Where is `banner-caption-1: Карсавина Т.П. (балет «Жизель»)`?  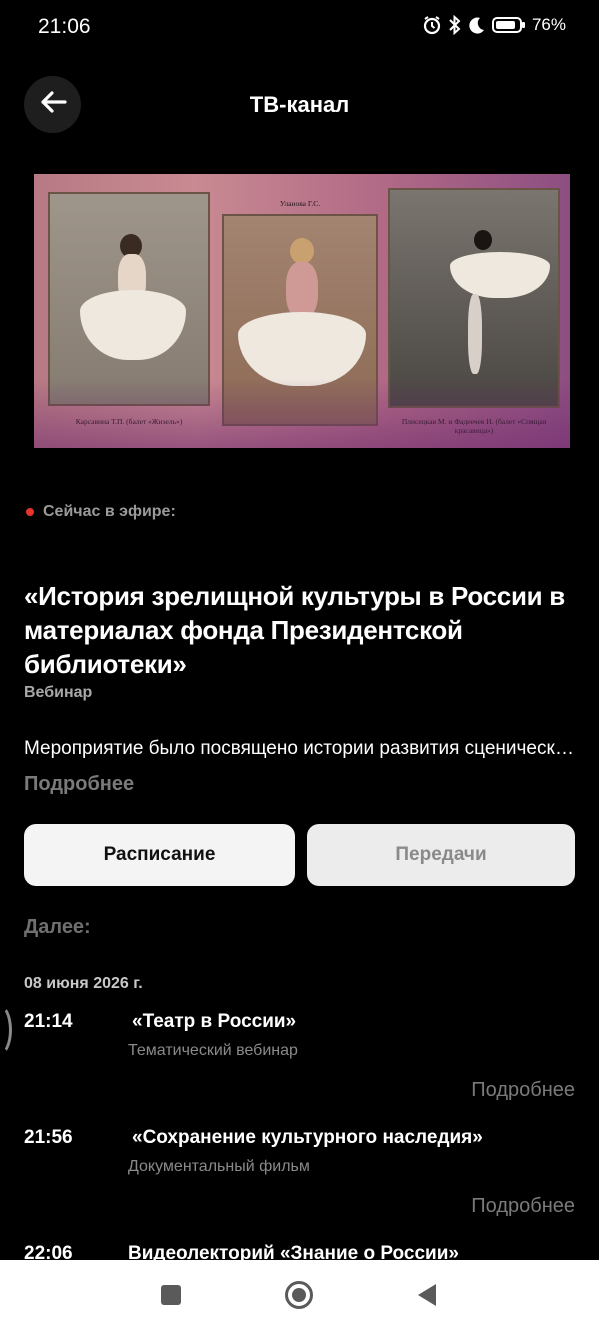 banner-caption-1: Карсавина Т.П. (балет «Жизель») is located at coordinates (129, 421).